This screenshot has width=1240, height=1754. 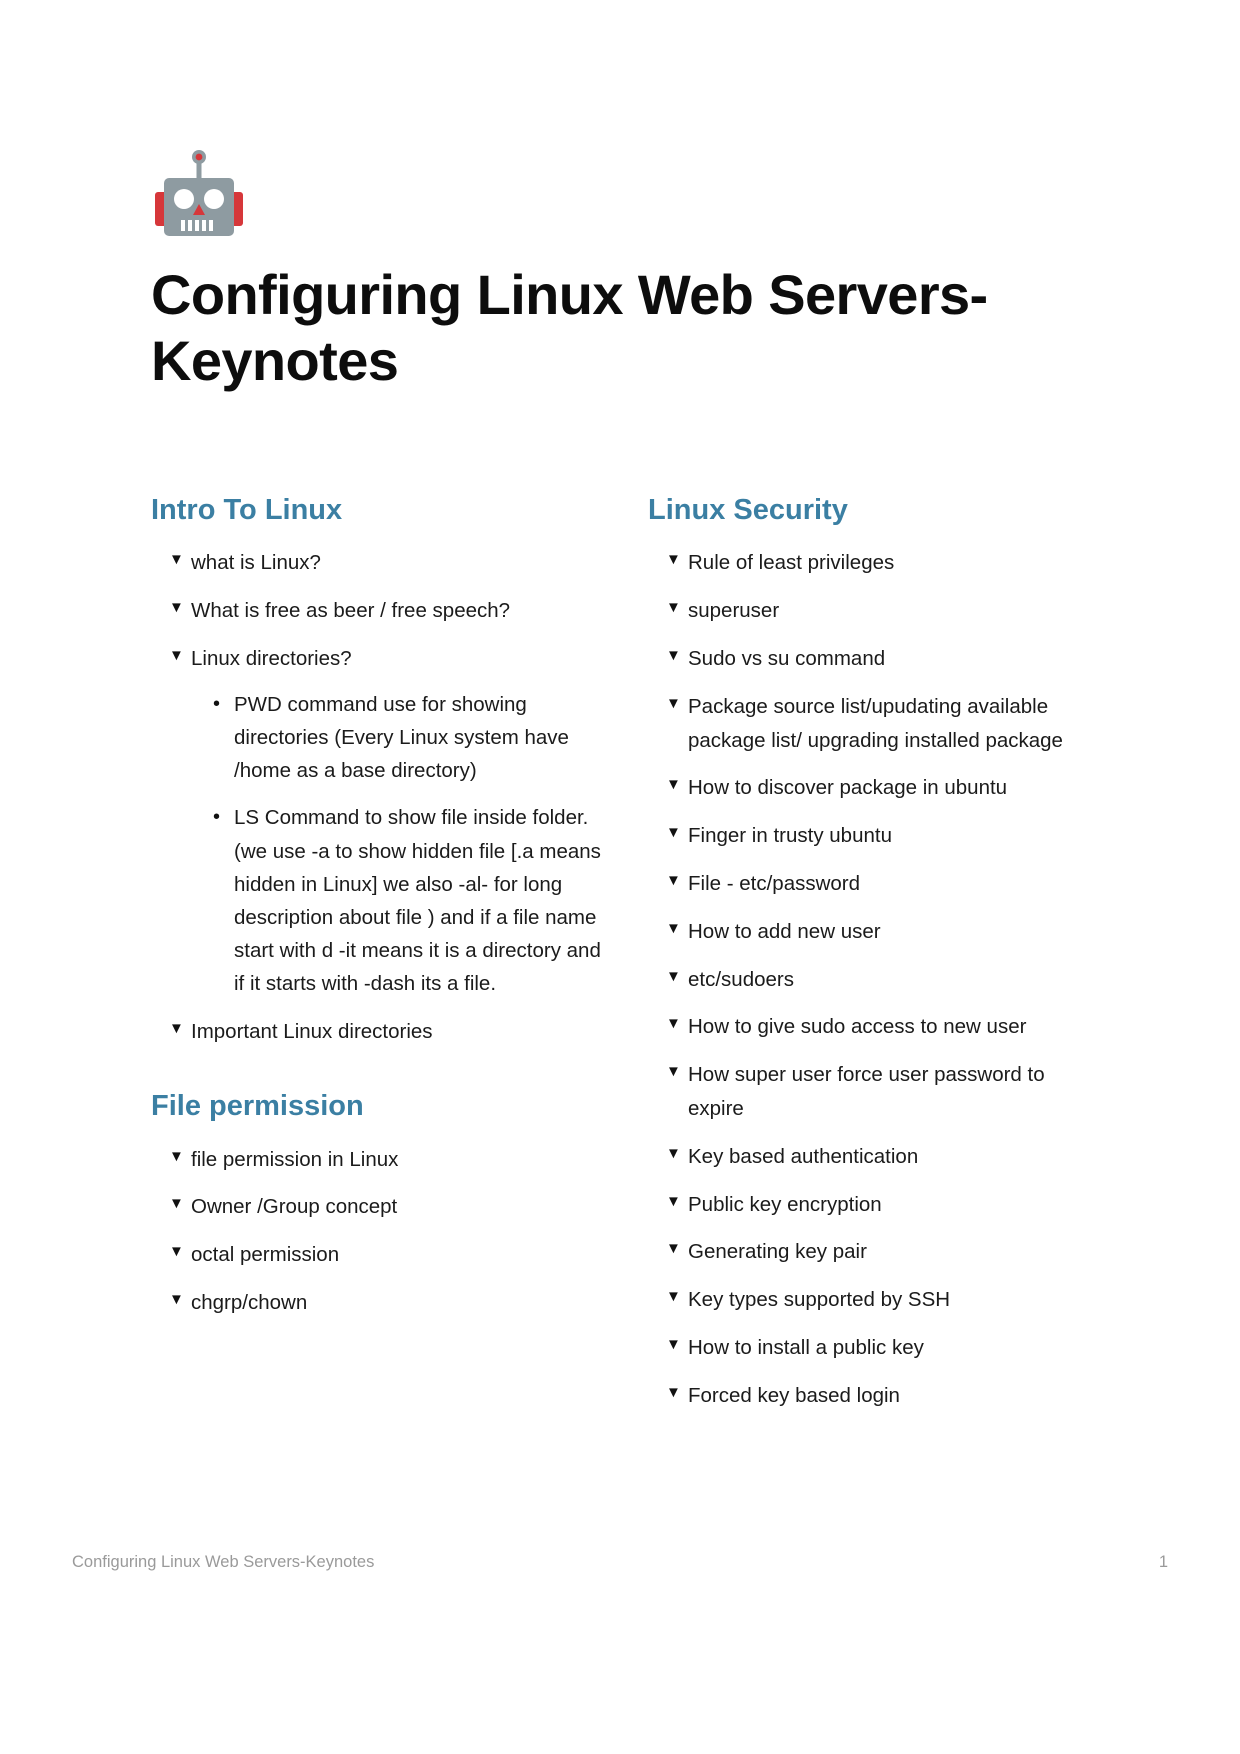 I want to click on page-footer: Configuring Linux Web Servers-Keynotes 1, so click(x=620, y=1562).